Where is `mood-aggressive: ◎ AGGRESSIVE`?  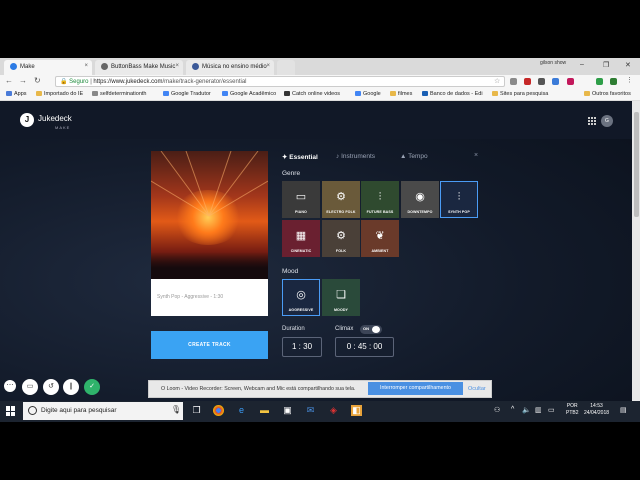
mood-aggressive: ◎ AGGRESSIVE is located at coordinates (301, 297).